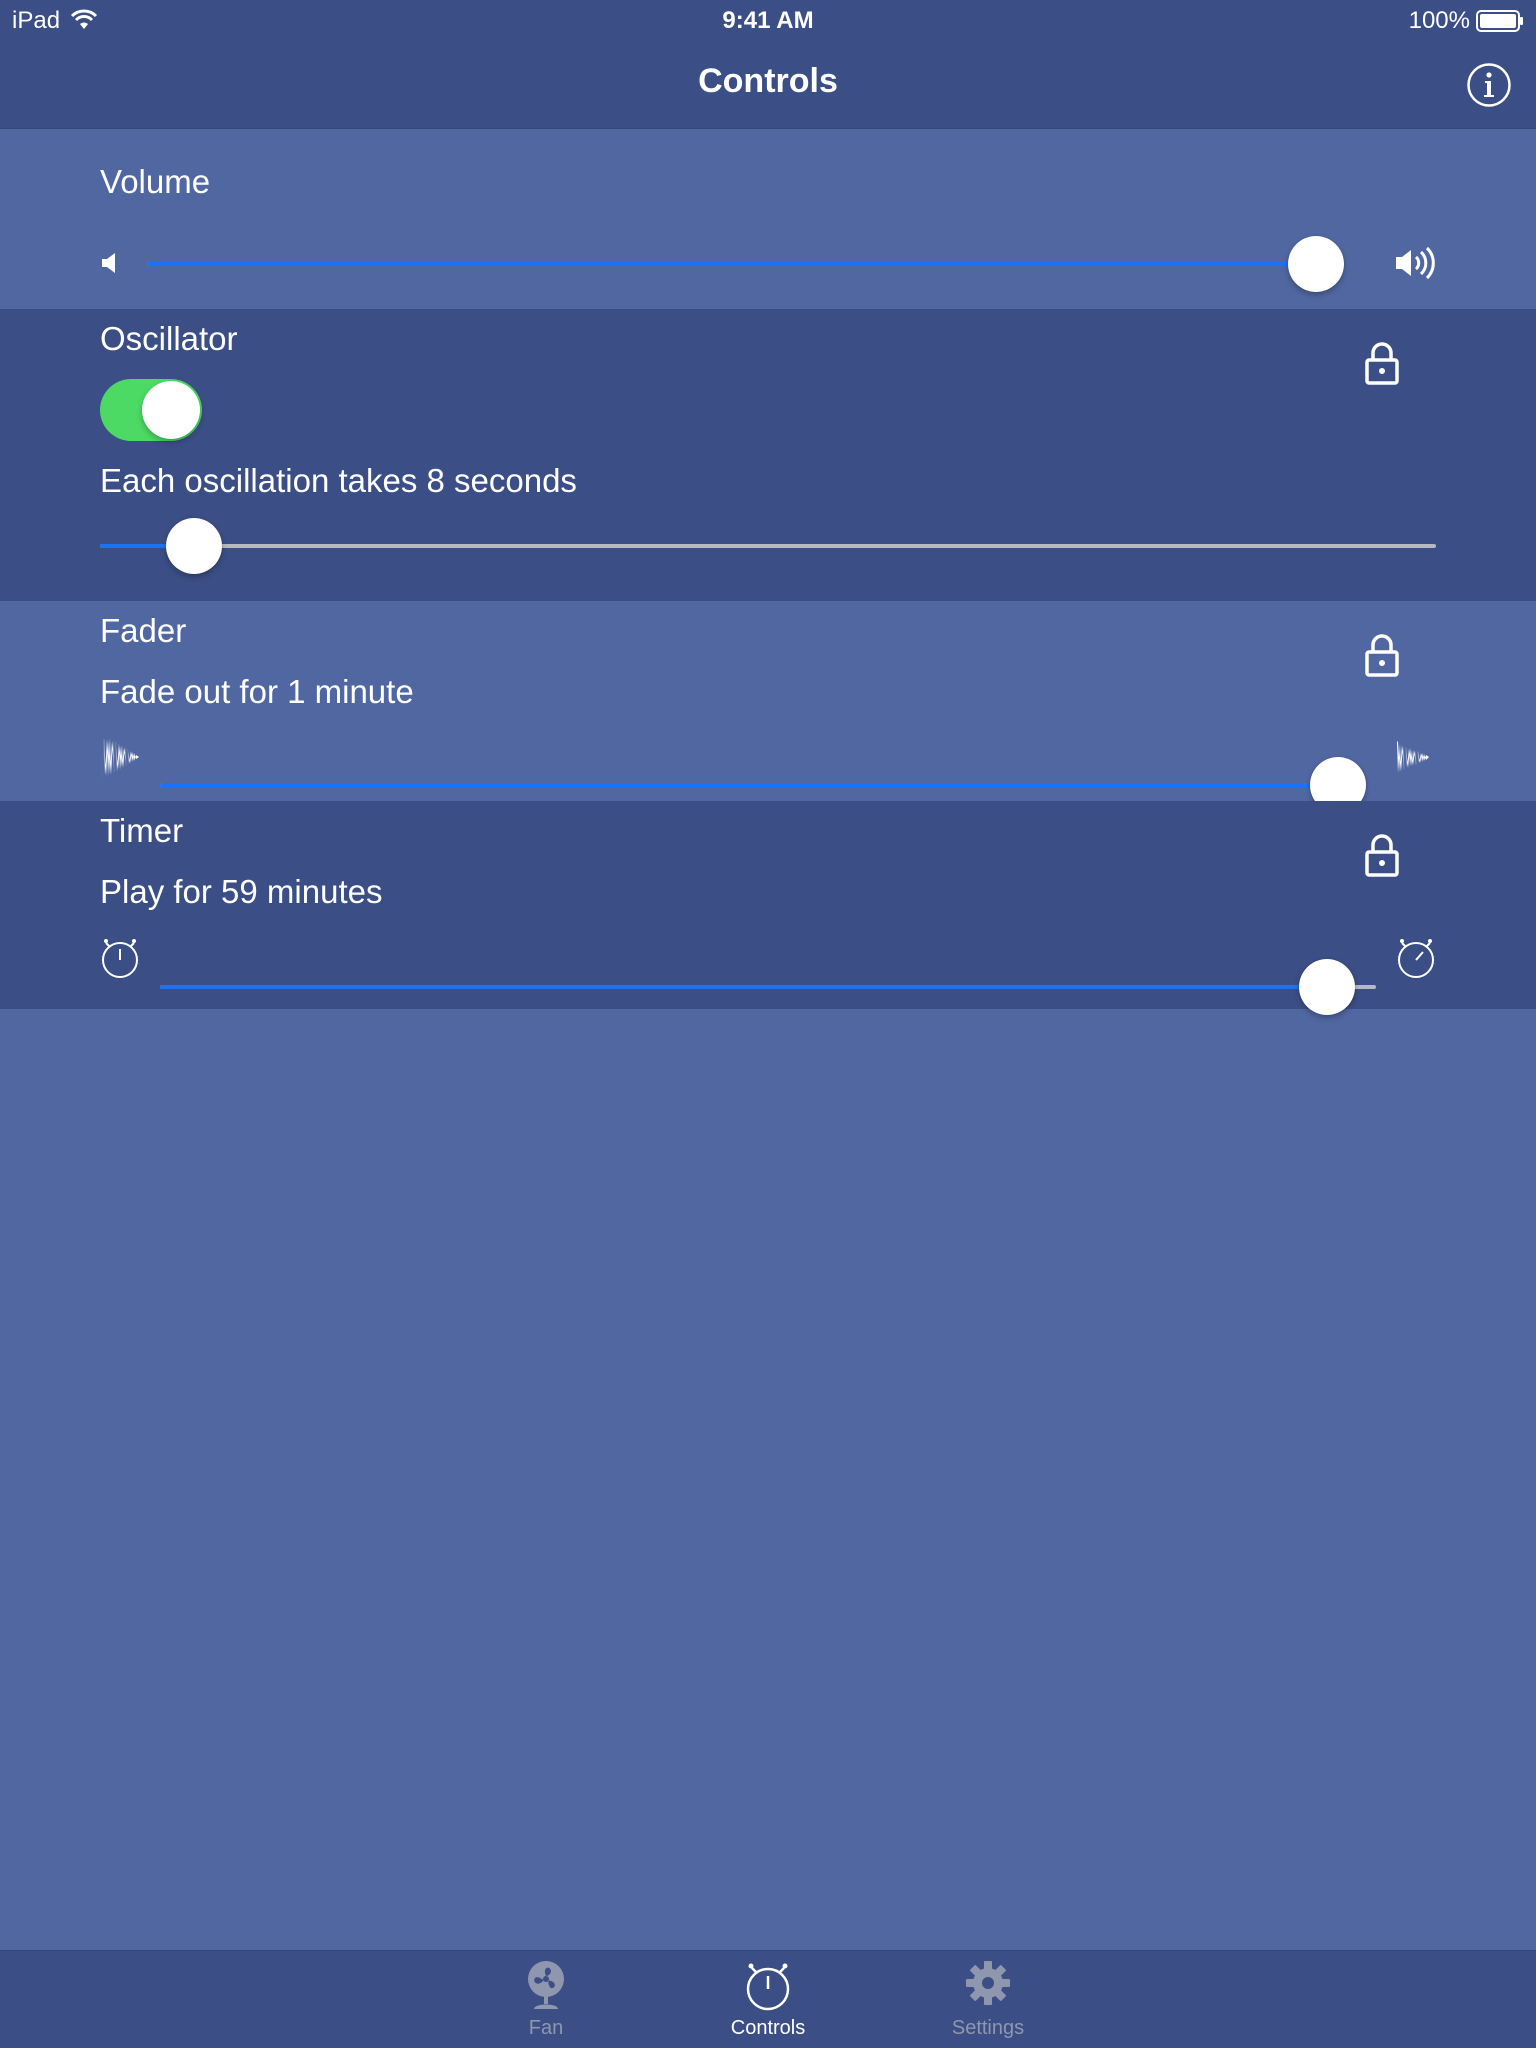 The height and width of the screenshot is (2048, 1536). Describe the element at coordinates (768, 1987) in the screenshot. I see `stopwatch-icon` at that location.